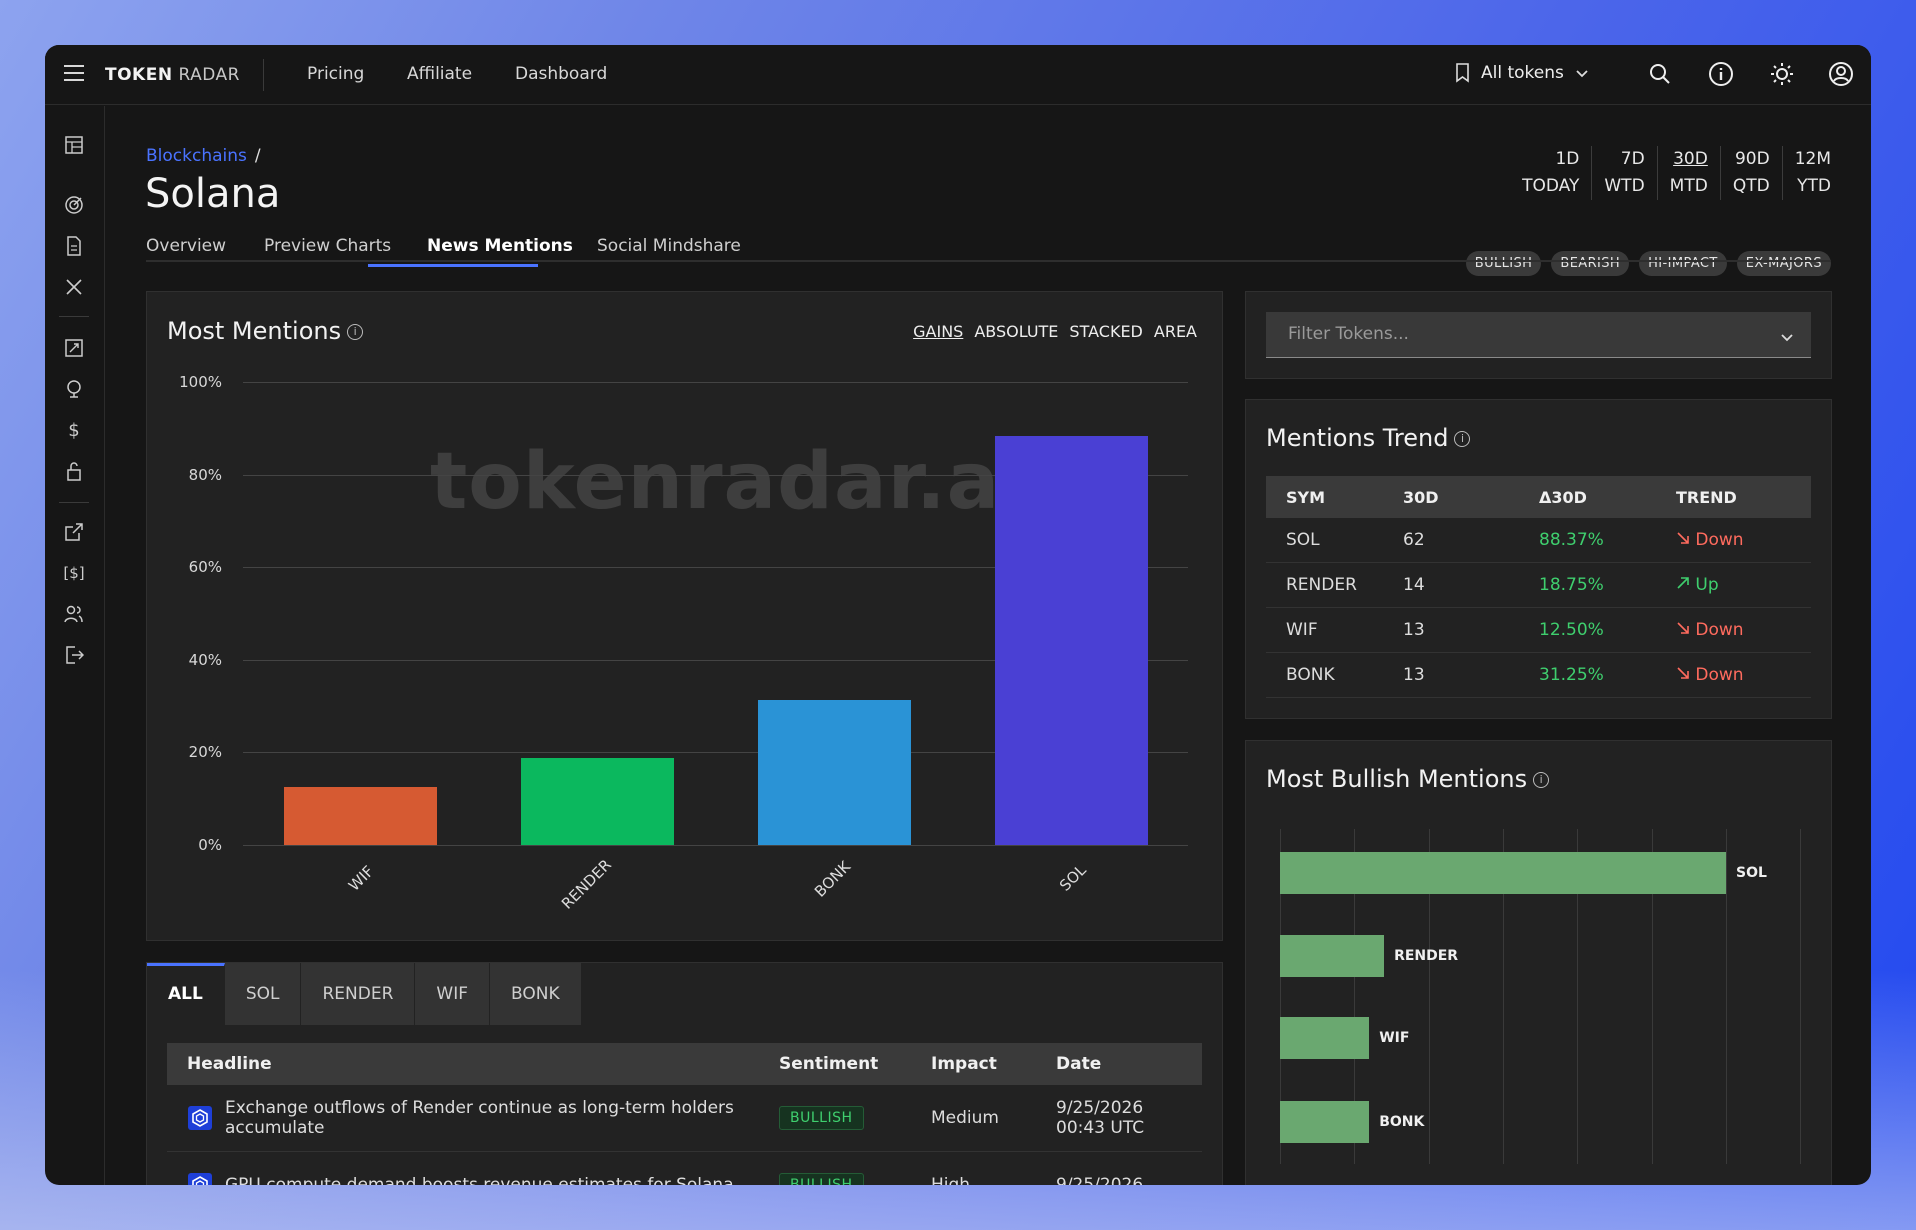 The height and width of the screenshot is (1230, 1916). I want to click on mentions-trend-title: Mentions Trend i, so click(1368, 438).